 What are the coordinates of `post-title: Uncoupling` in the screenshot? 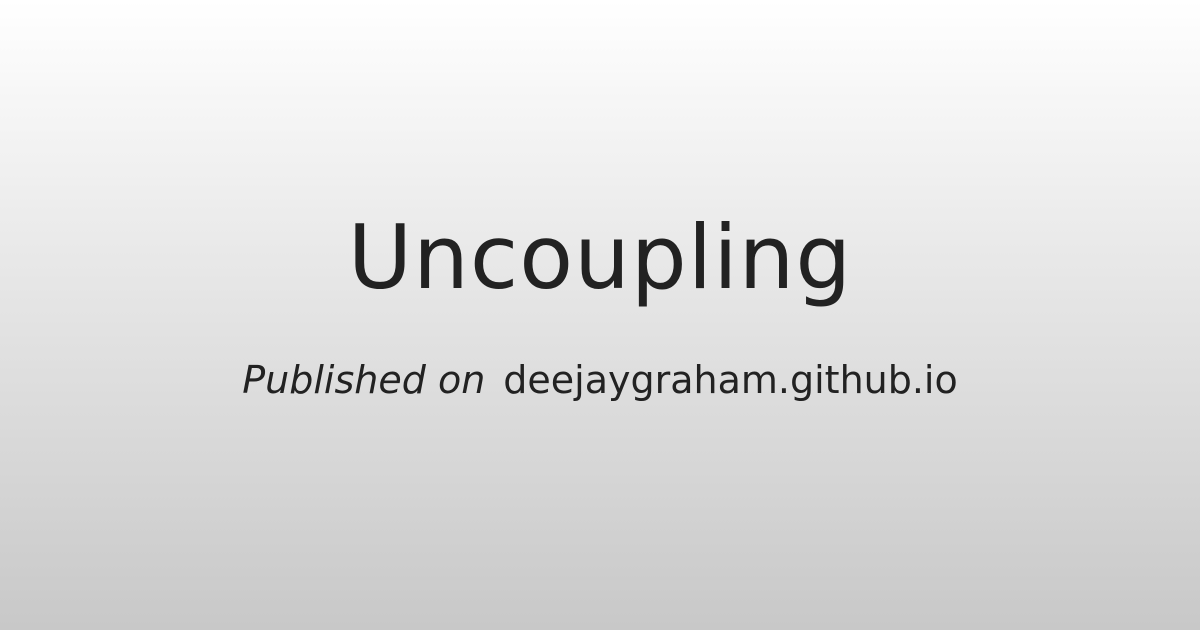 It's located at (600, 257).